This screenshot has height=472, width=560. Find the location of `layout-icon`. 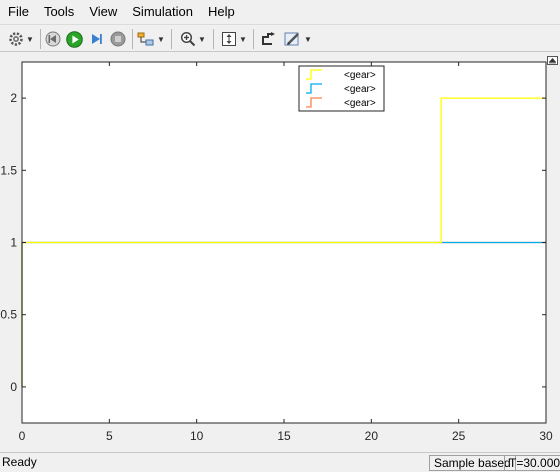

layout-icon is located at coordinates (268, 39).